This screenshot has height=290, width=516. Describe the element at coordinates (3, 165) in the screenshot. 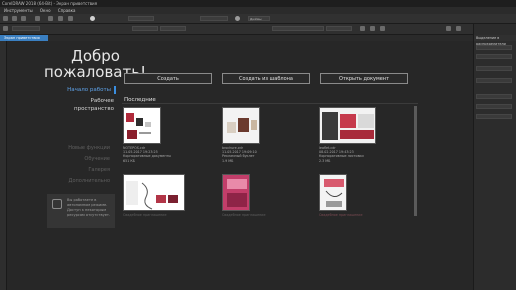

I see `toolbox` at that location.